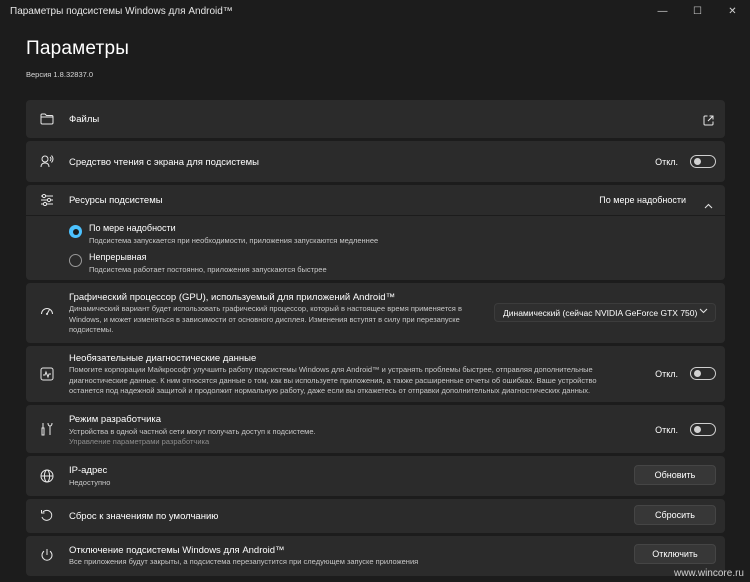 Image resolution: width=750 pixels, height=582 pixels. I want to click on developer-tools-icon, so click(47, 429).